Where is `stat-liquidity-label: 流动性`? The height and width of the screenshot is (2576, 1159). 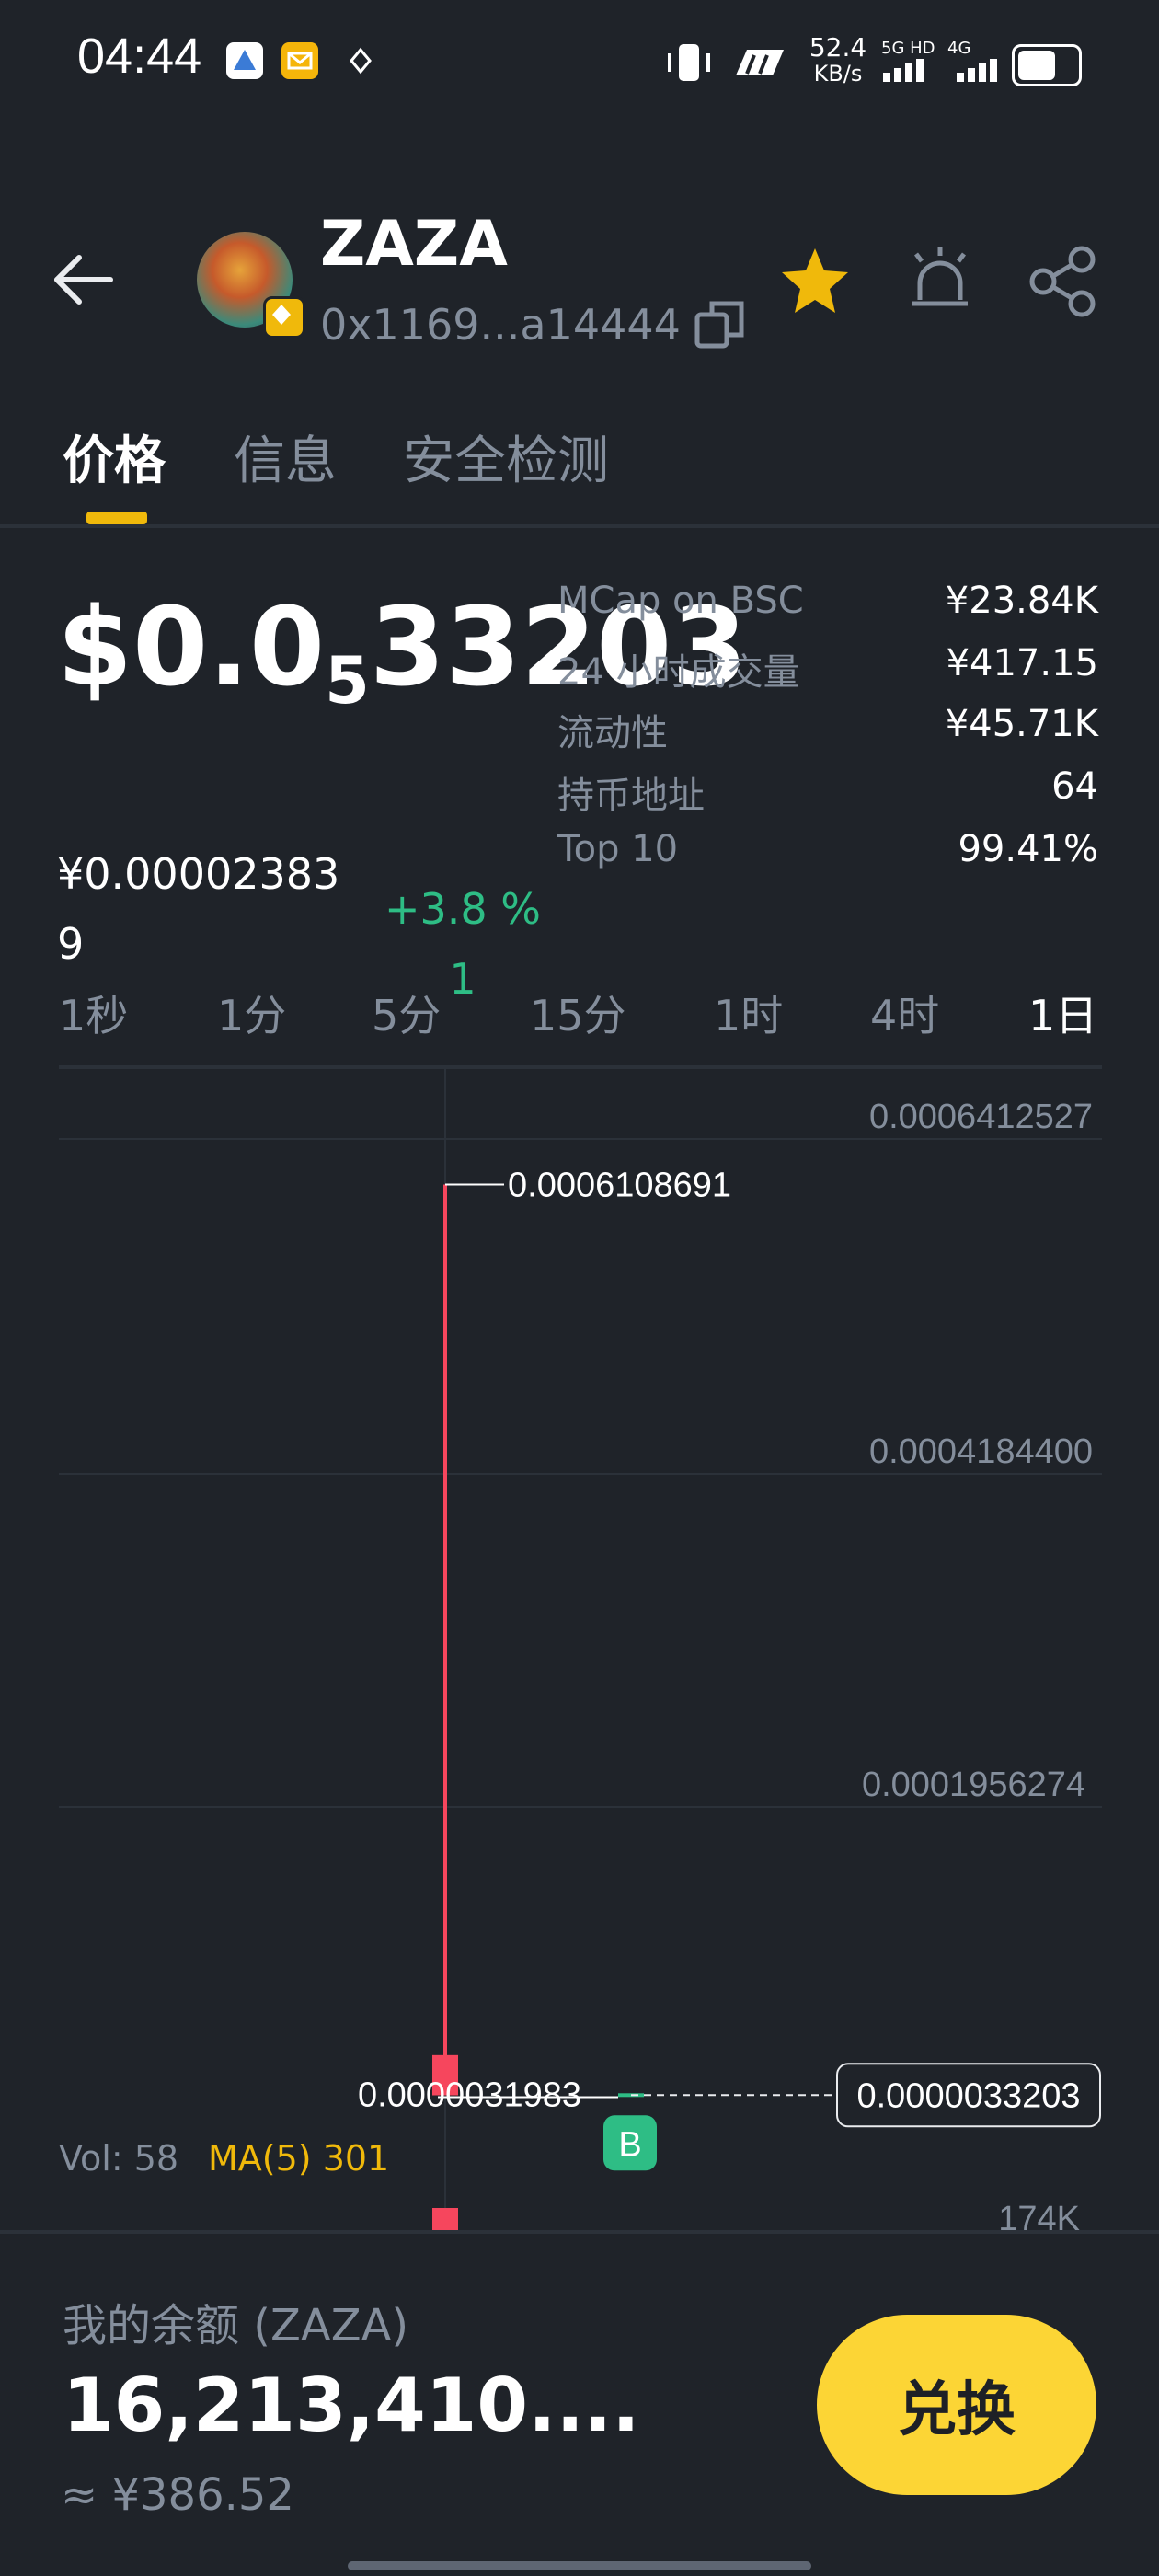
stat-liquidity-label: 流动性 is located at coordinates (612, 733).